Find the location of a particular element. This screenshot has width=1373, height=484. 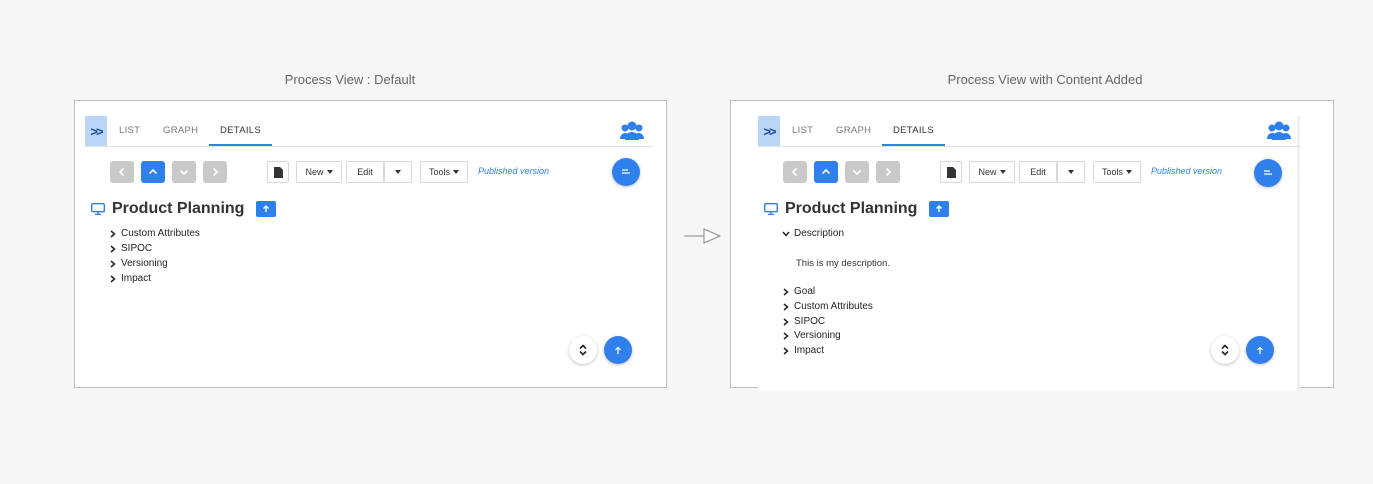

section-label: Description is located at coordinates (819, 233).